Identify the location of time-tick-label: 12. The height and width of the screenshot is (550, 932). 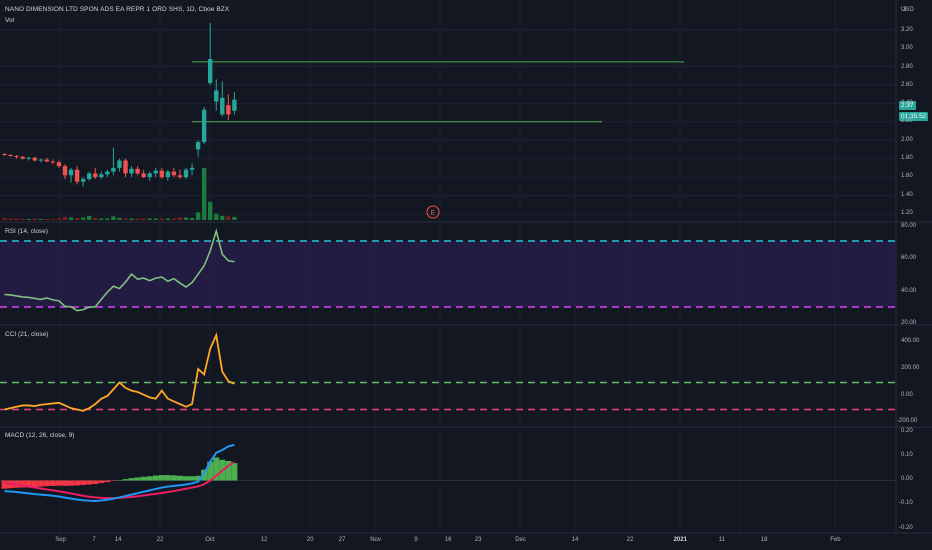
(264, 540).